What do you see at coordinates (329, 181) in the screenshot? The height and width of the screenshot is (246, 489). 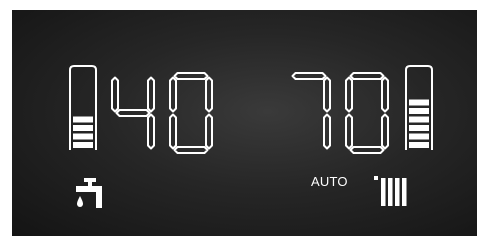 I see `heating-mode-label: AUTO` at bounding box center [329, 181].